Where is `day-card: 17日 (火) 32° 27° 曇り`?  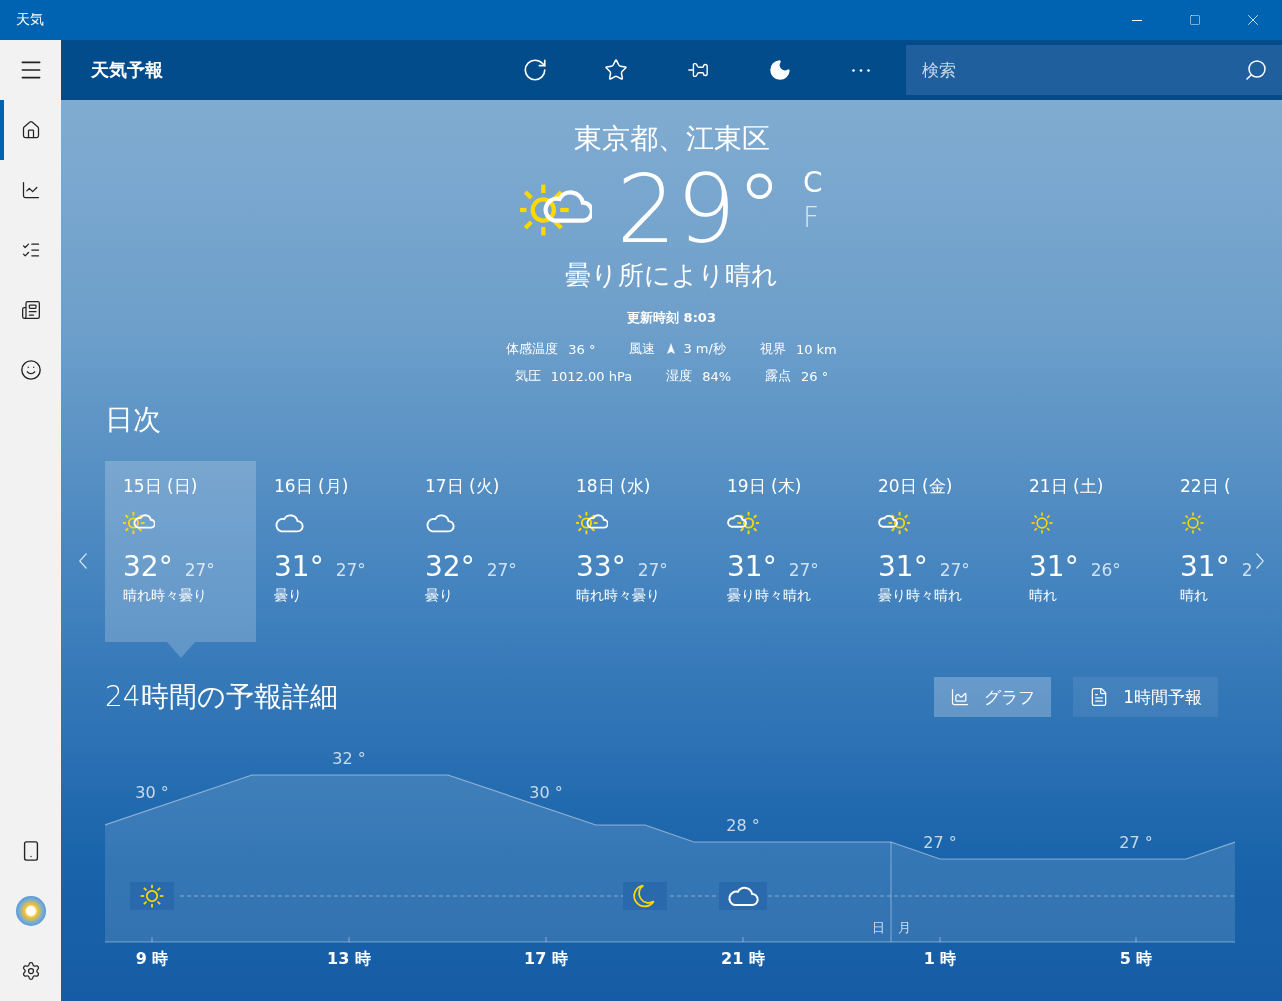 day-card: 17日 (火) 32° 27° 曇り is located at coordinates (482, 551).